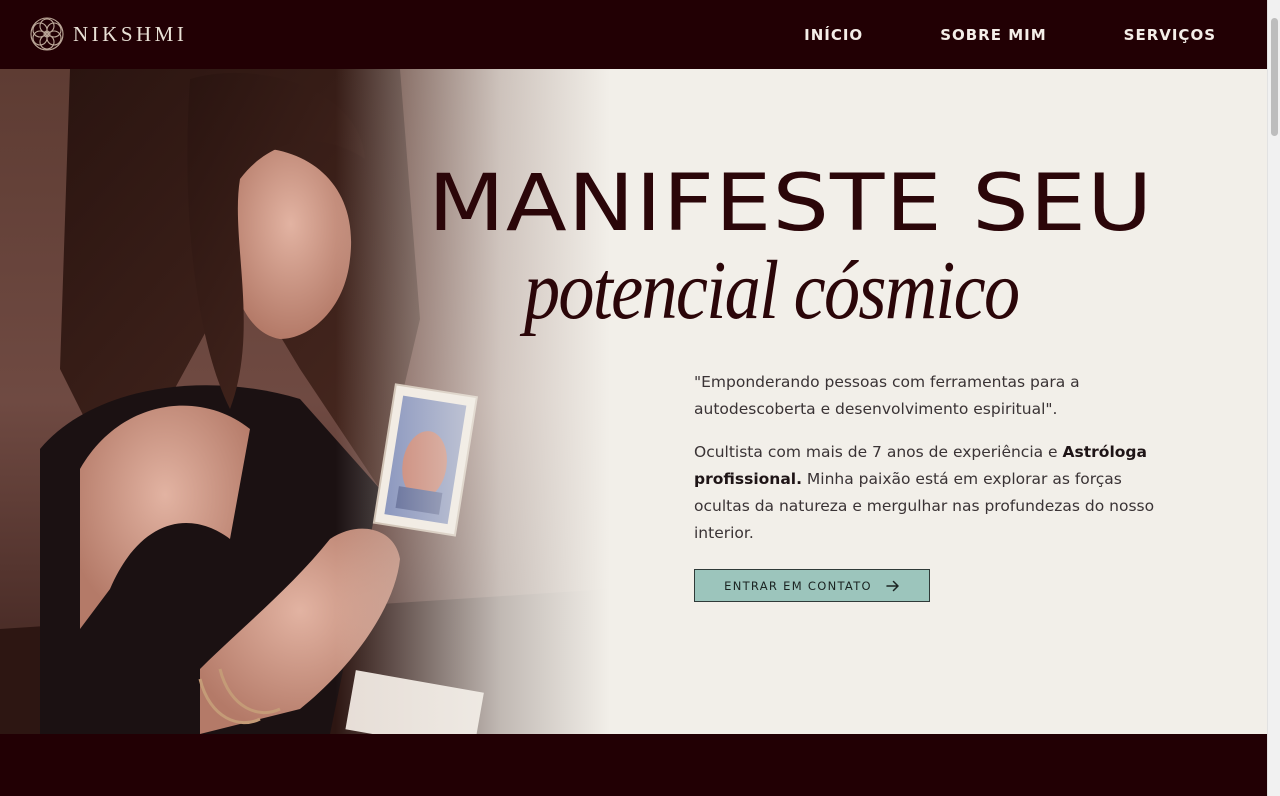 The image size is (1280, 796). What do you see at coordinates (633, 34) in the screenshot?
I see `top-navbar: NIKSHMI INÍCIO SOBRE MIM SERVIÇOS` at bounding box center [633, 34].